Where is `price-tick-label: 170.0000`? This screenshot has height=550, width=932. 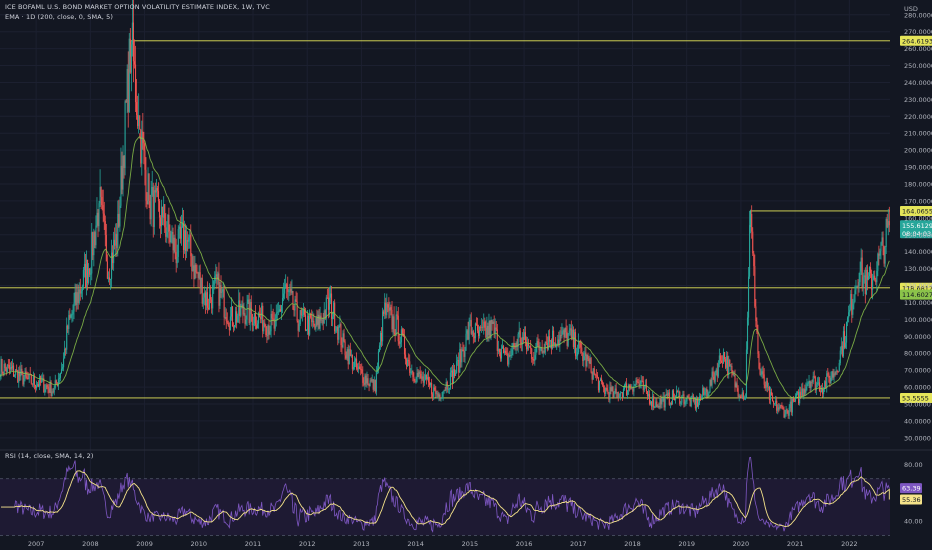
price-tick-label: 170.0000 is located at coordinates (918, 201).